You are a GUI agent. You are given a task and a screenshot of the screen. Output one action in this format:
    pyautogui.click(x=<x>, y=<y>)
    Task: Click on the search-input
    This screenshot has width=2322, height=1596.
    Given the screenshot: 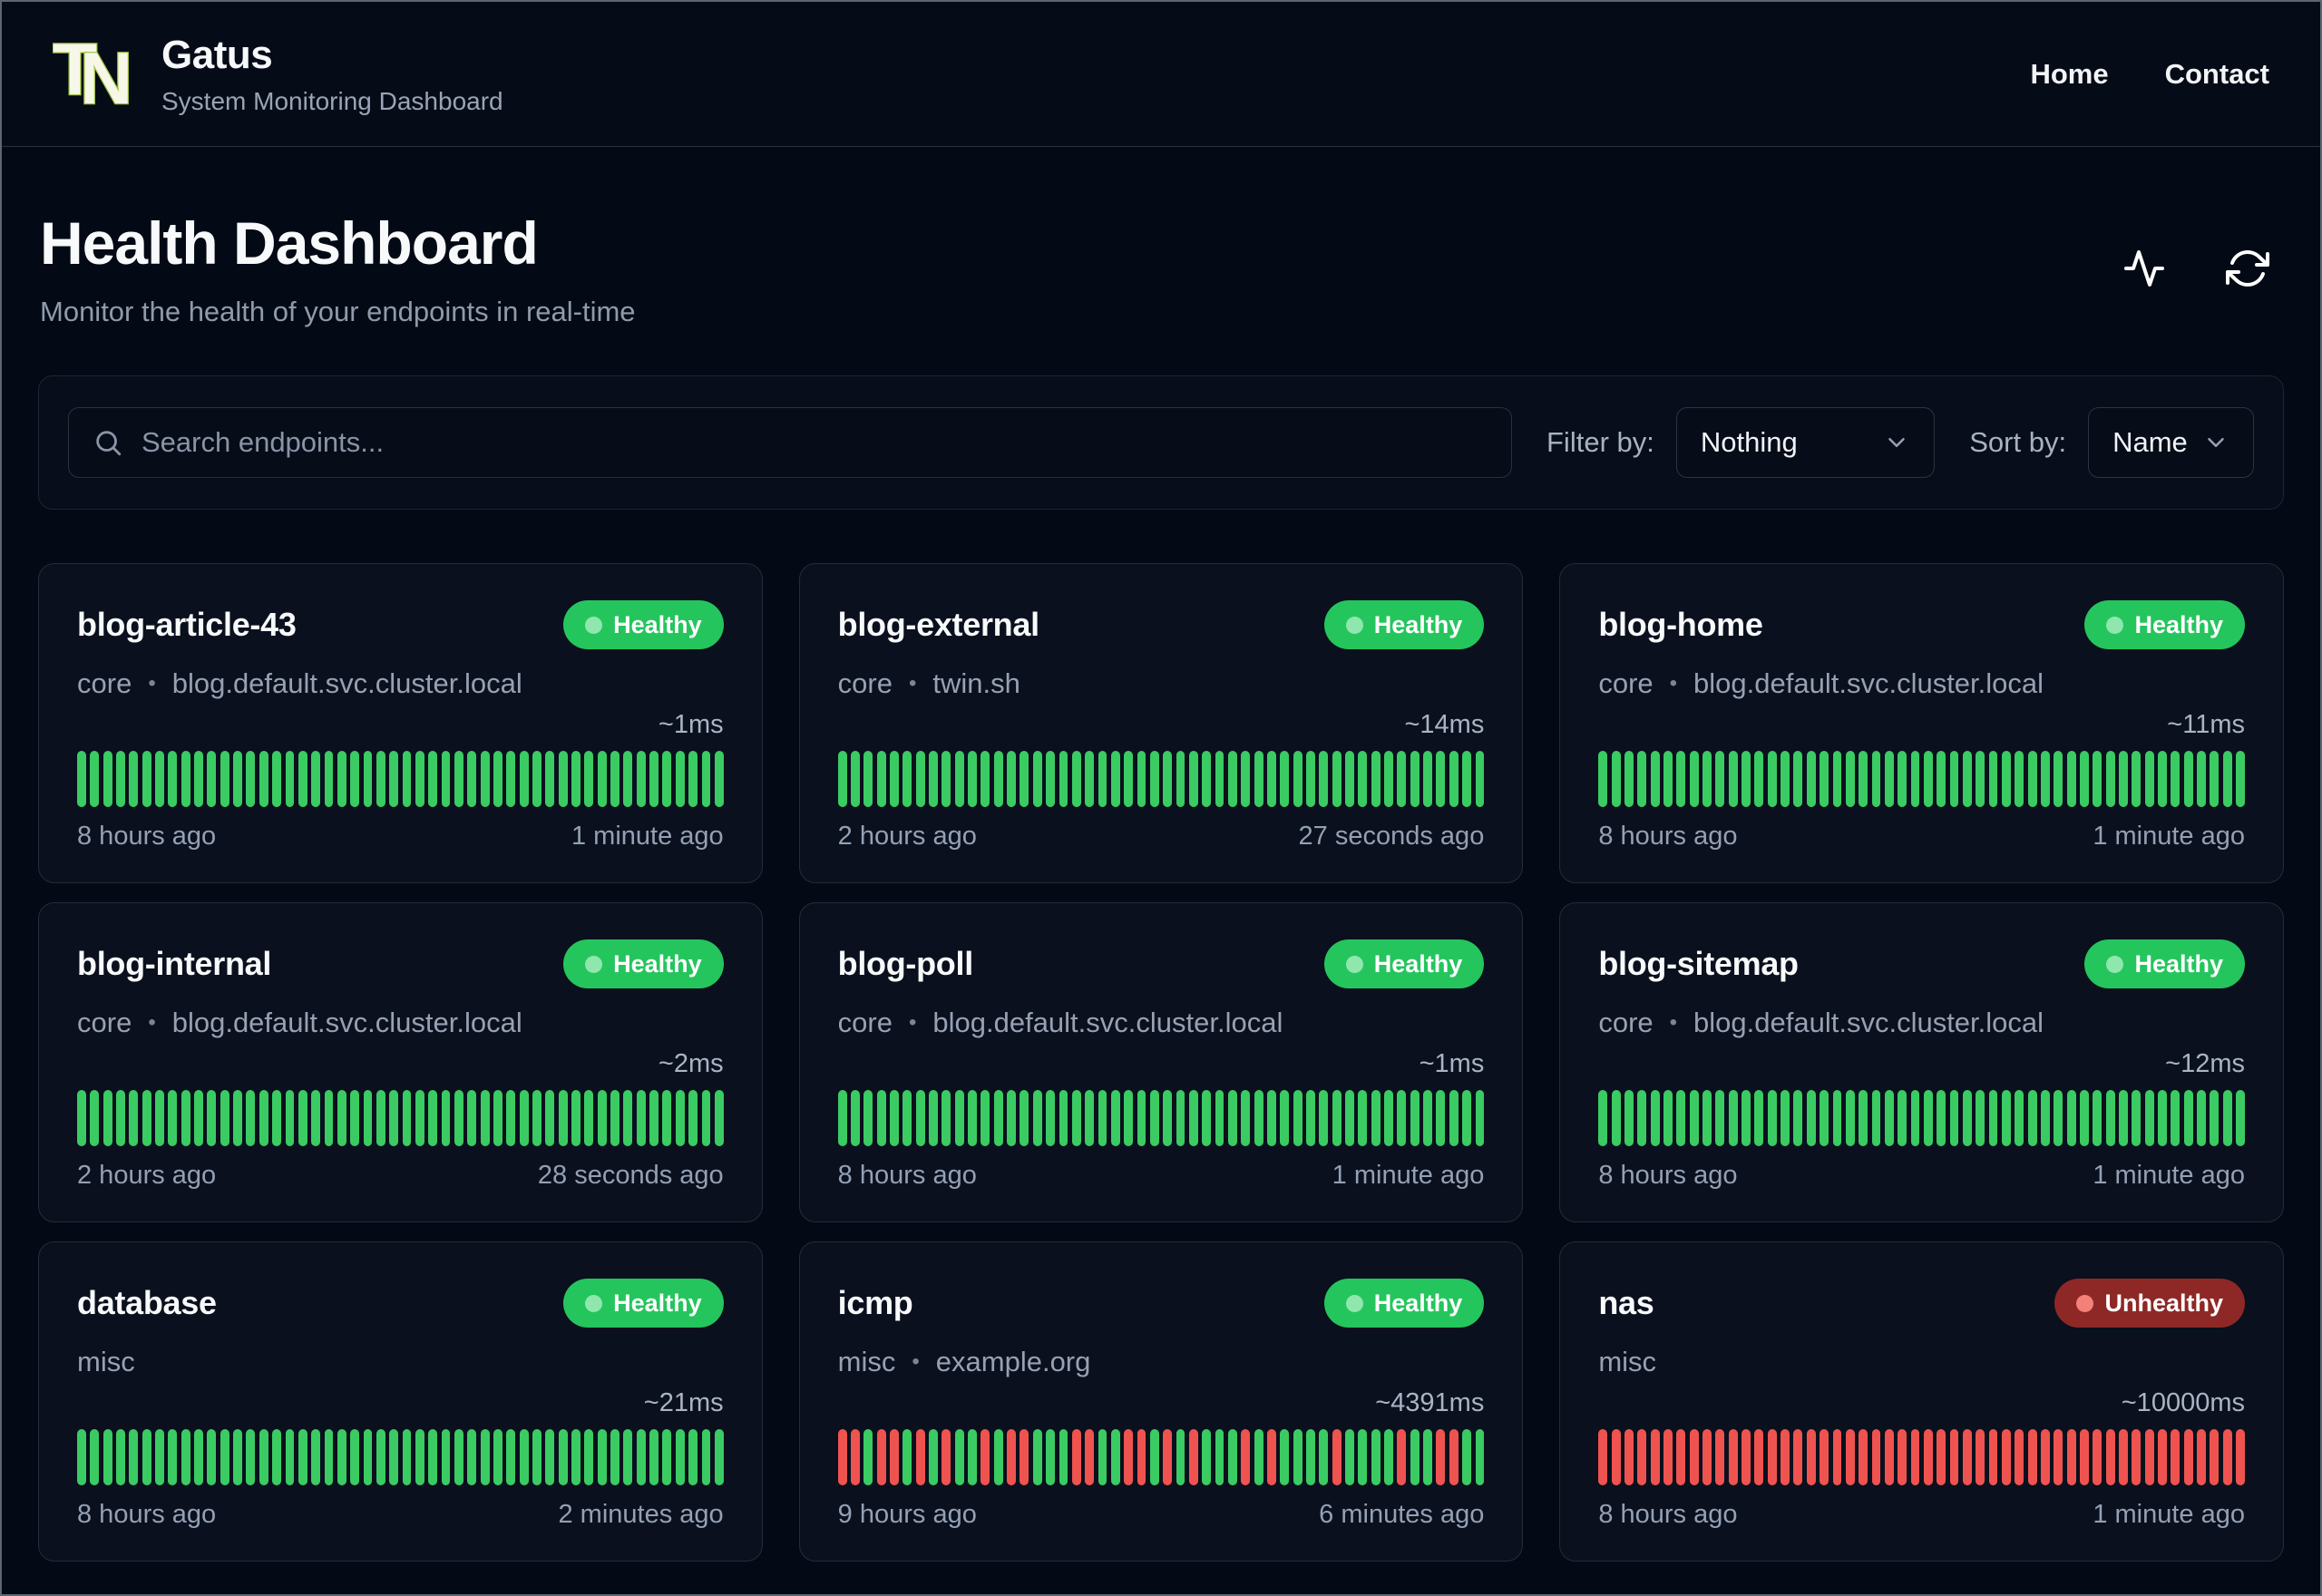 What is the action you would take?
    pyautogui.click(x=815, y=442)
    